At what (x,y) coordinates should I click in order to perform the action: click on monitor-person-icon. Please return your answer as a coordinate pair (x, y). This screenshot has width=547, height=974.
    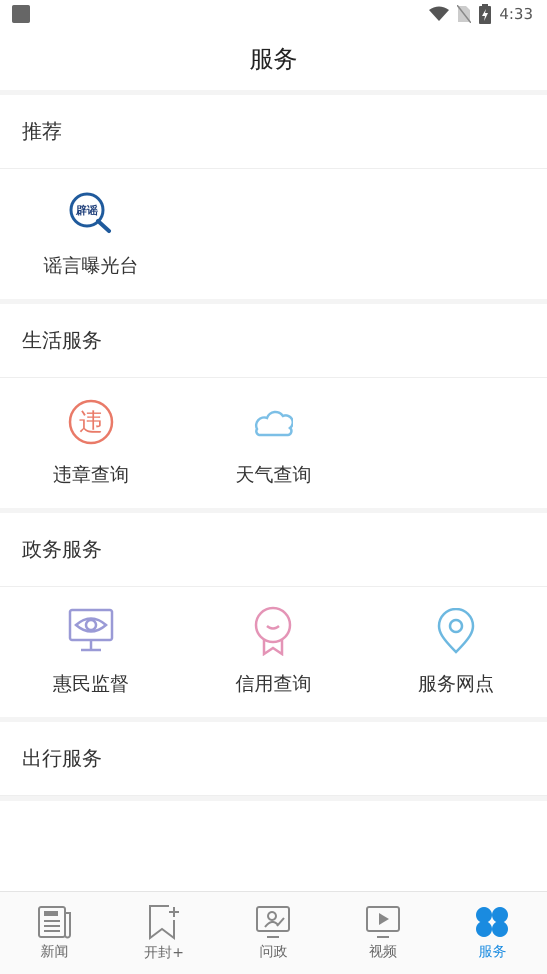
    Looking at the image, I should click on (273, 922).